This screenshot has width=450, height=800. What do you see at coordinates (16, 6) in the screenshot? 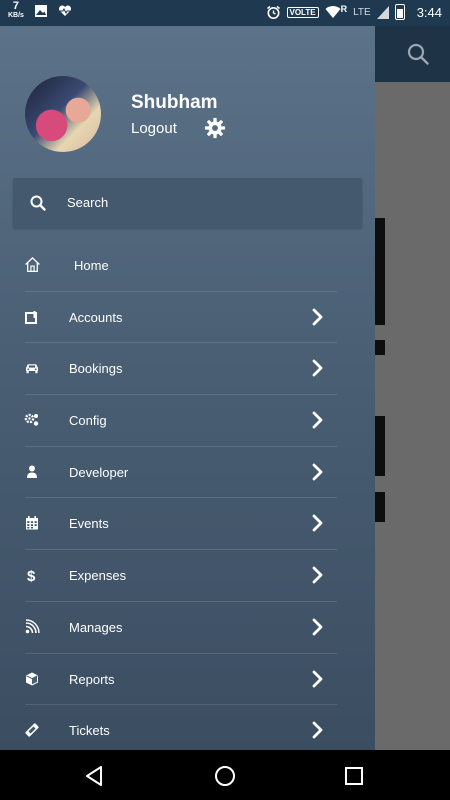
I see `network-speed-value: 7` at bounding box center [16, 6].